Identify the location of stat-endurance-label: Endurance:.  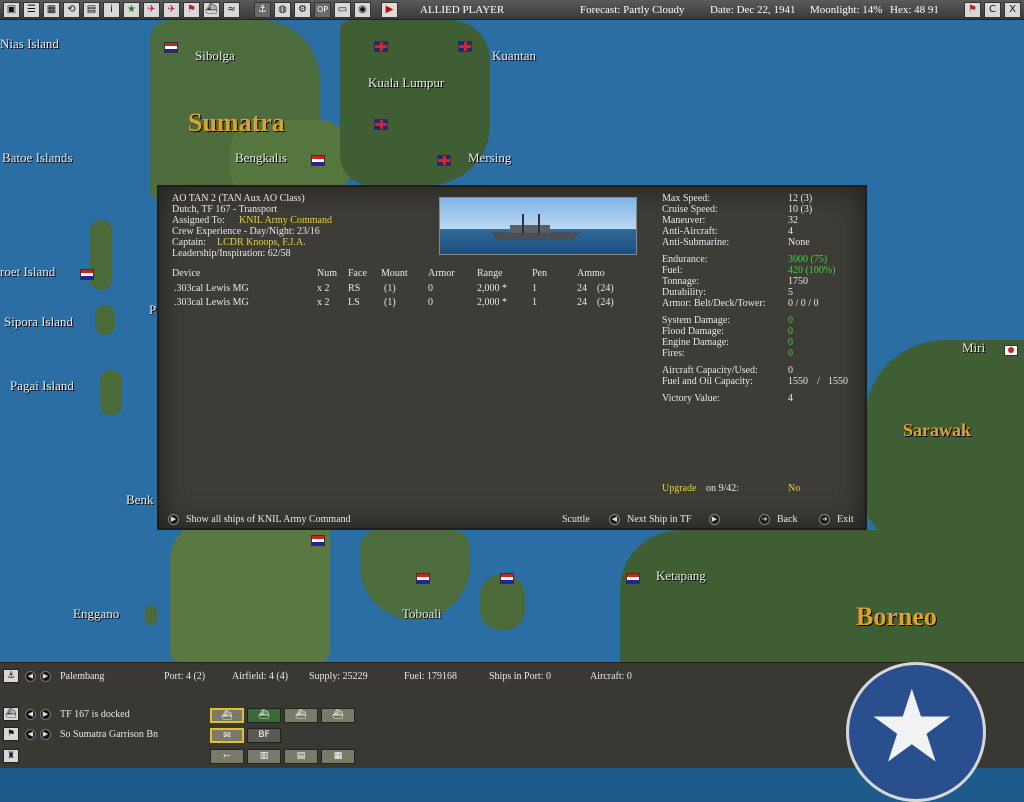
(685, 259).